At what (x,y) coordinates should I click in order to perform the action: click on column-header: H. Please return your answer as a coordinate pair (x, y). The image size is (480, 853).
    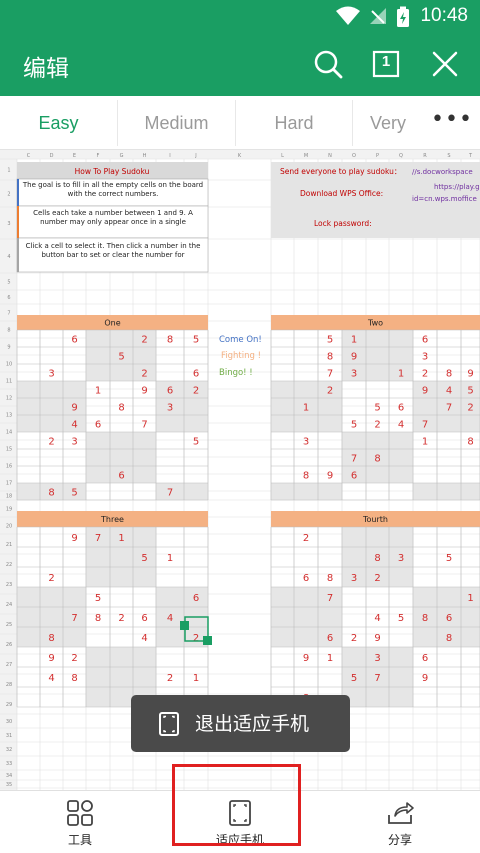
    Looking at the image, I should click on (145, 156).